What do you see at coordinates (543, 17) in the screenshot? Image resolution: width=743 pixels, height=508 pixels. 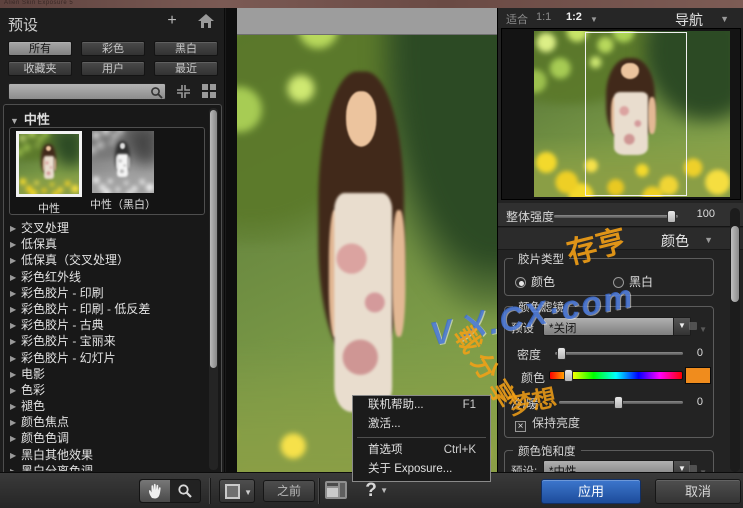 I see `zoom-1-1-button: 1:1` at bounding box center [543, 17].